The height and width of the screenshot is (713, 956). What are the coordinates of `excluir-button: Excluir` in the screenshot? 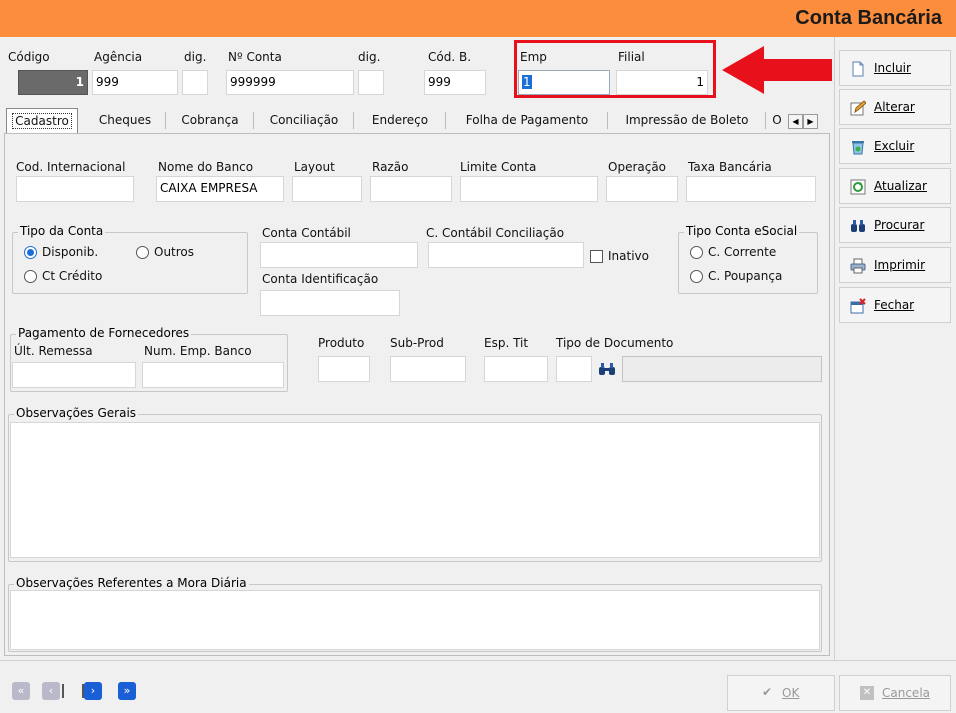 It's located at (895, 146).